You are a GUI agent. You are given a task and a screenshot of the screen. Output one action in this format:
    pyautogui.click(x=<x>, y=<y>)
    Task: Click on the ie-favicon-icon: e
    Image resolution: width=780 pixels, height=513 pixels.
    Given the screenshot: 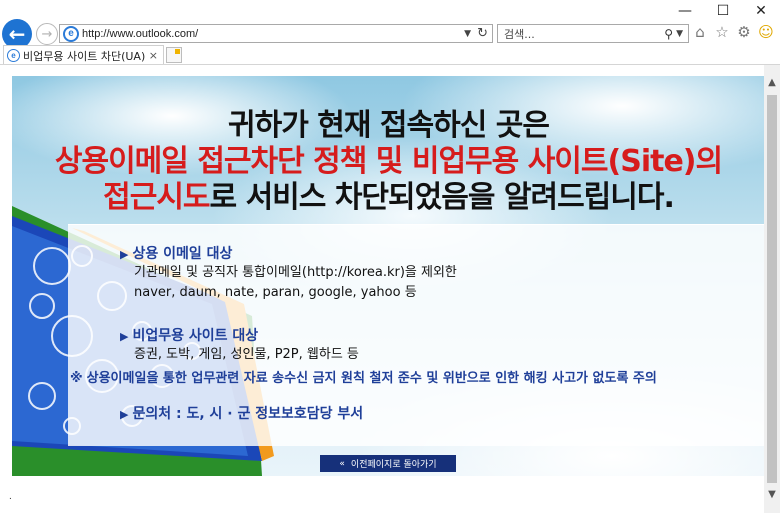 What is the action you would take?
    pyautogui.click(x=71, y=33)
    